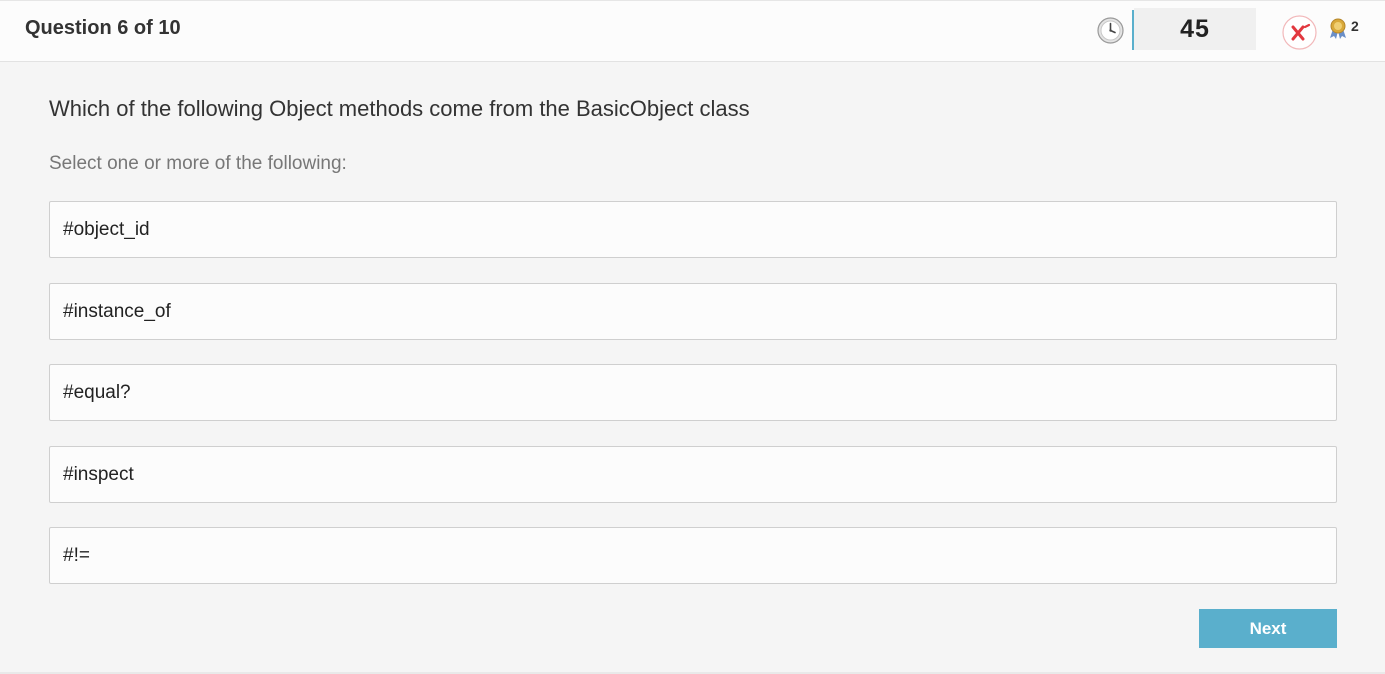 Image resolution: width=1385 pixels, height=674 pixels. I want to click on answer-option-label: #!=, so click(76, 555).